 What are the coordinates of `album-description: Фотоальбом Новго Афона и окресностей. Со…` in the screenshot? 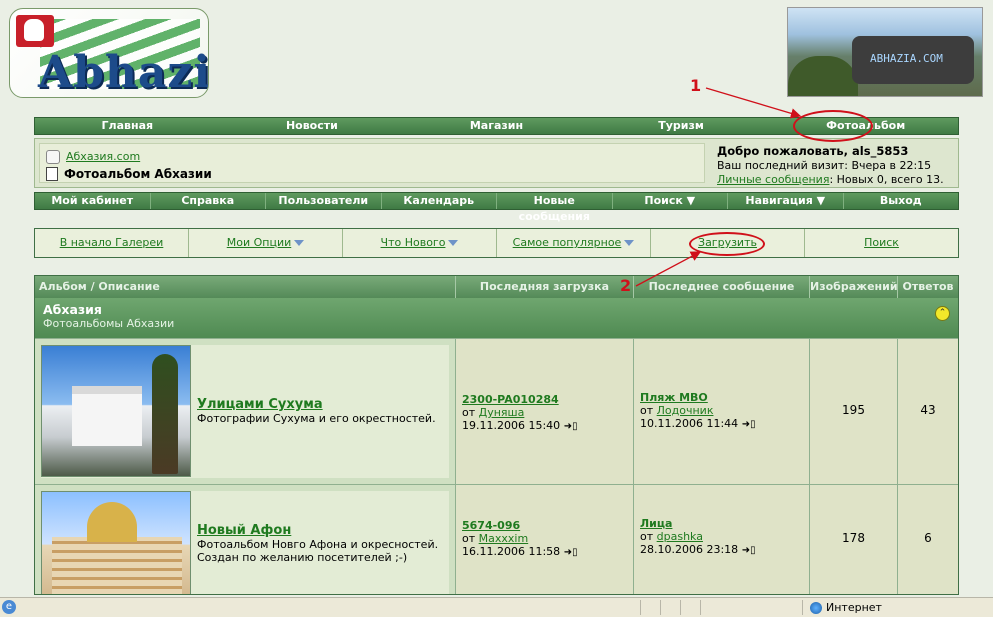 It's located at (318, 551).